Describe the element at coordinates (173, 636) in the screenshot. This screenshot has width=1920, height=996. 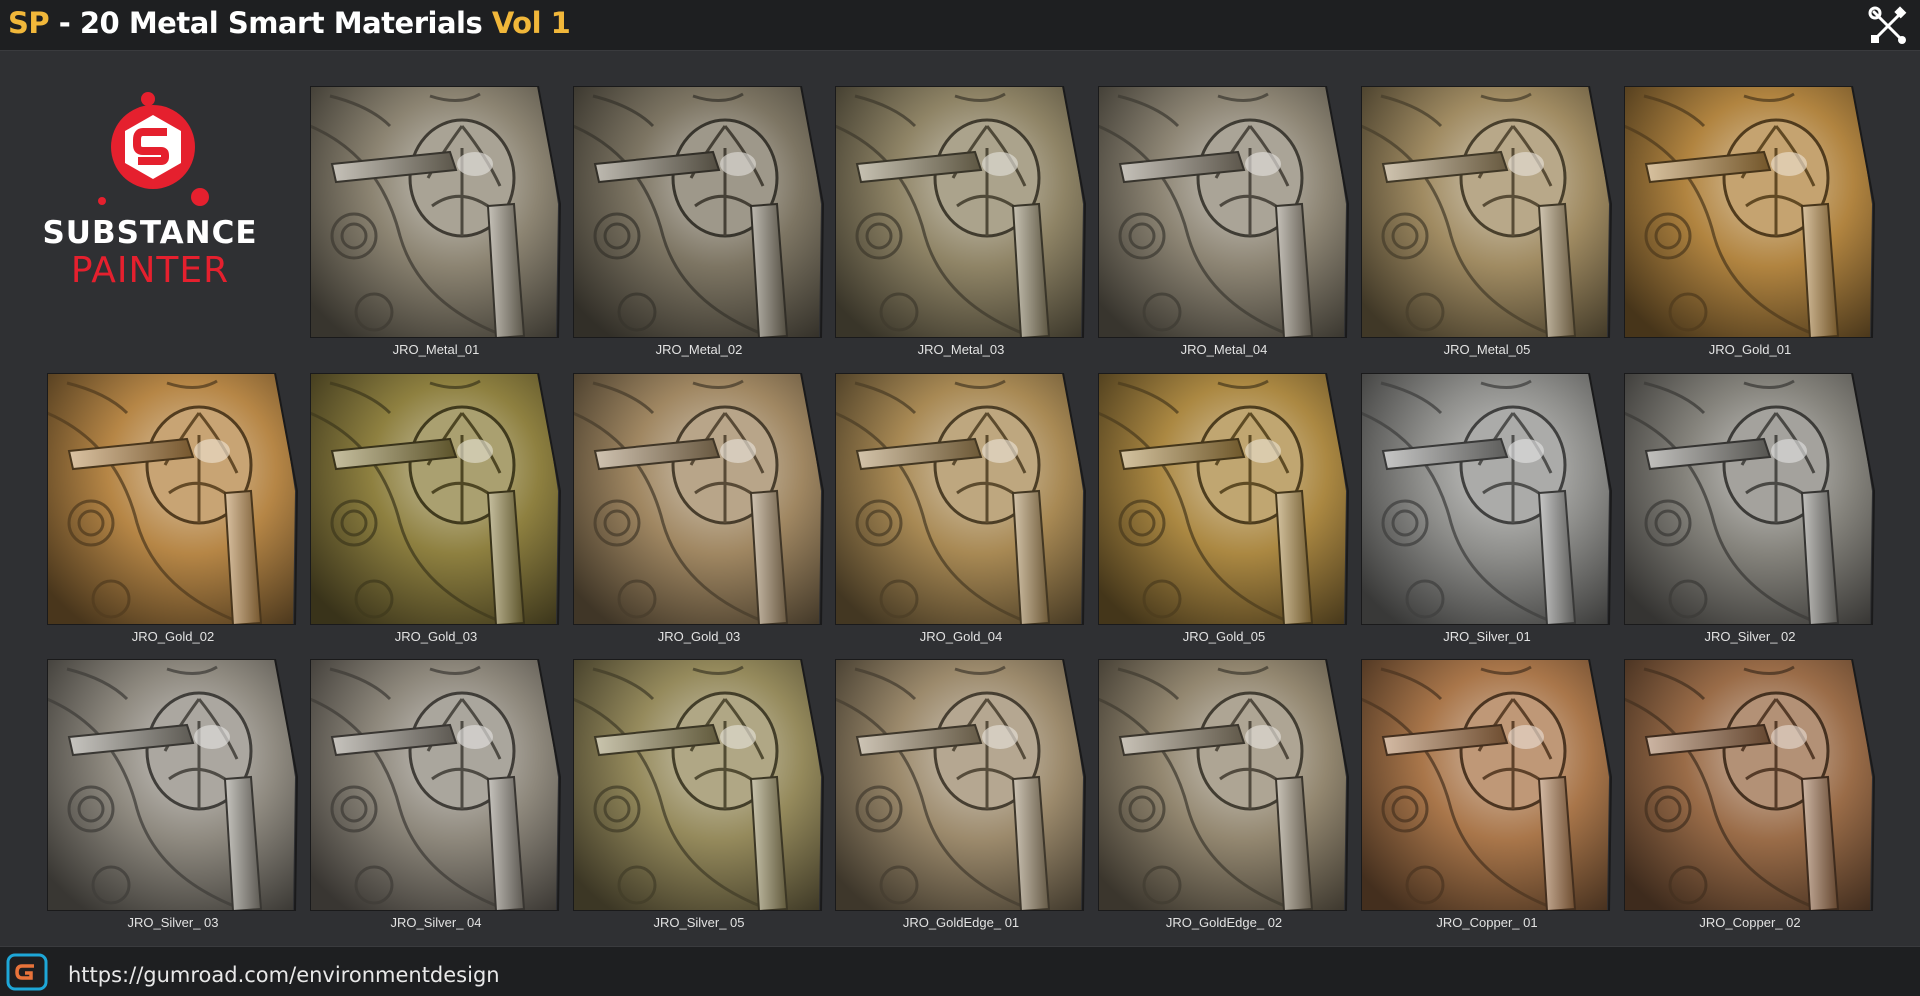
I see `material-label: JRO_Gold_02` at that location.